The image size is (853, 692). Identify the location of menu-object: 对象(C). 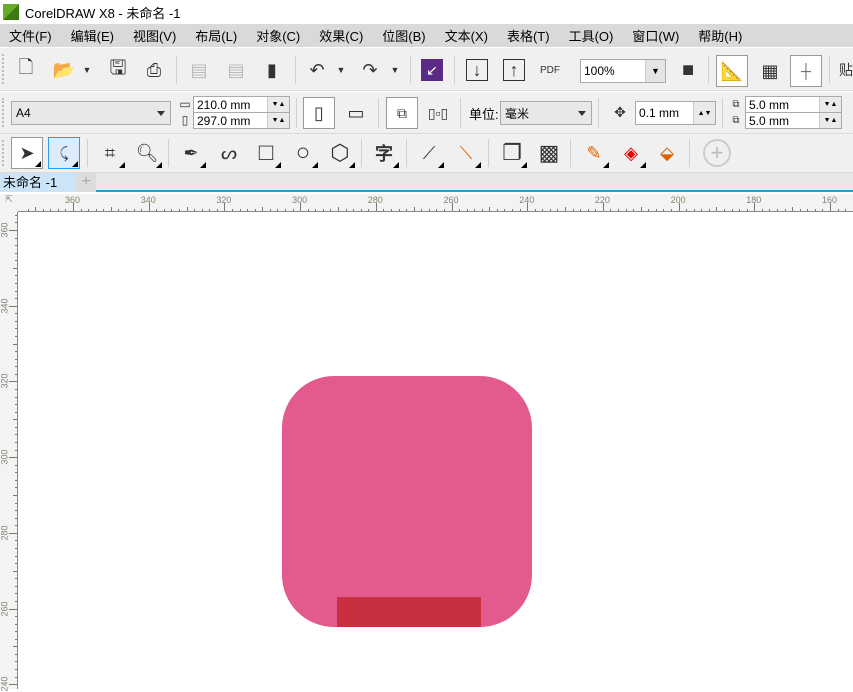
(278, 35).